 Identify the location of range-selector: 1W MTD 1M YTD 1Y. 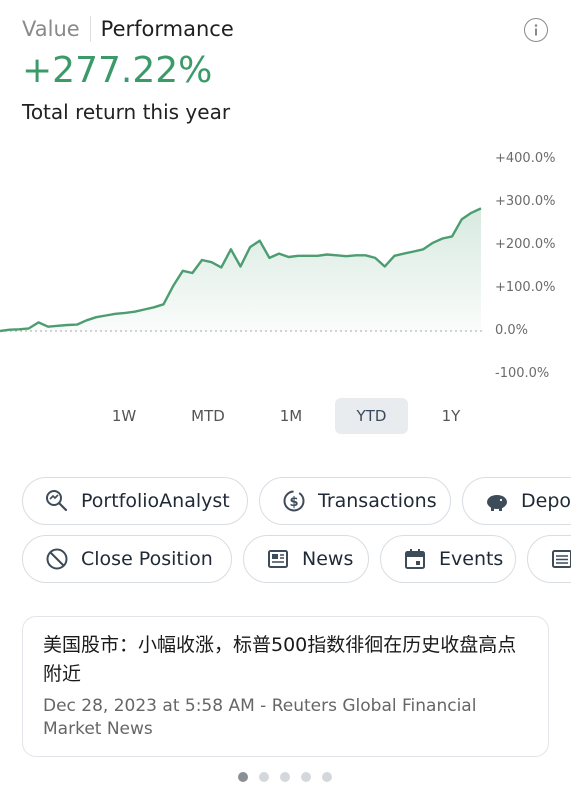
(285, 416).